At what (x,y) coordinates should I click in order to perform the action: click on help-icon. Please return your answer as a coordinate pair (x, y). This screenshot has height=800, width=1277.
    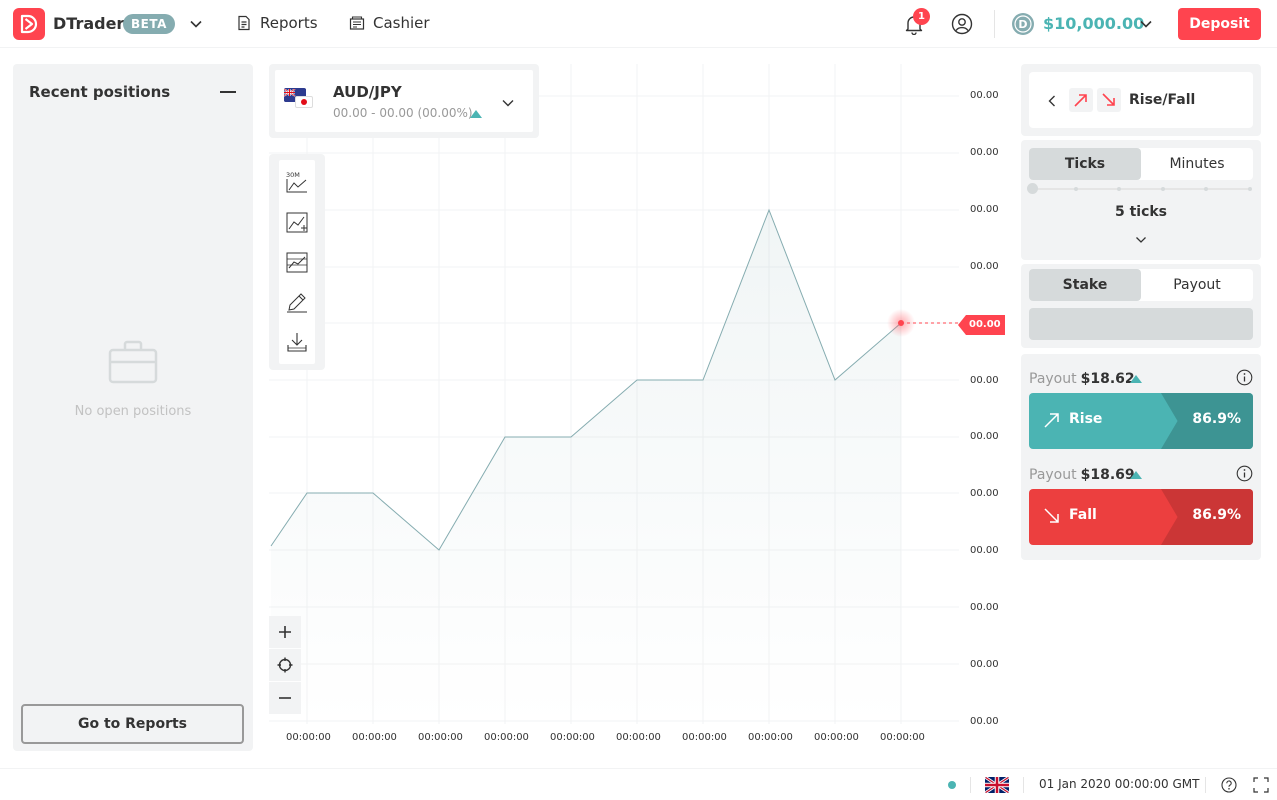
    Looking at the image, I should click on (1229, 787).